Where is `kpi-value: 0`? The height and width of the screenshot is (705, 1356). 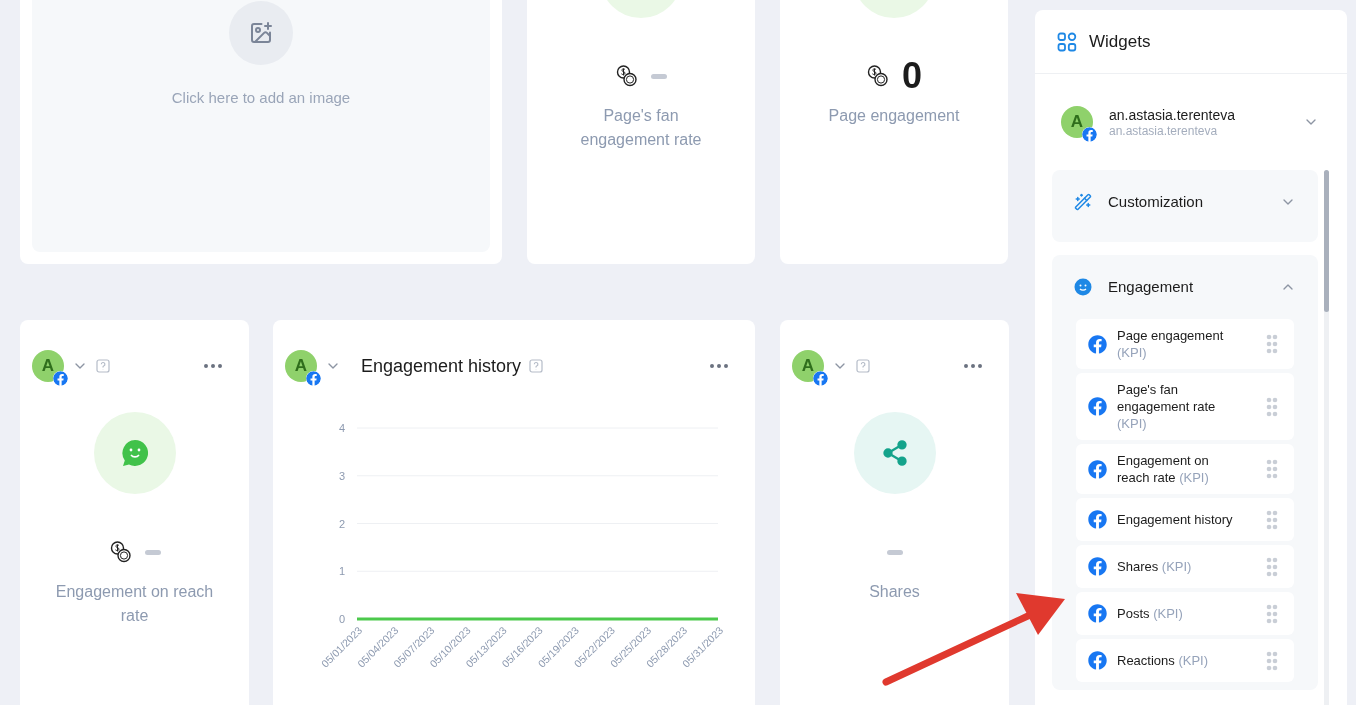
kpi-value: 0 is located at coordinates (912, 76).